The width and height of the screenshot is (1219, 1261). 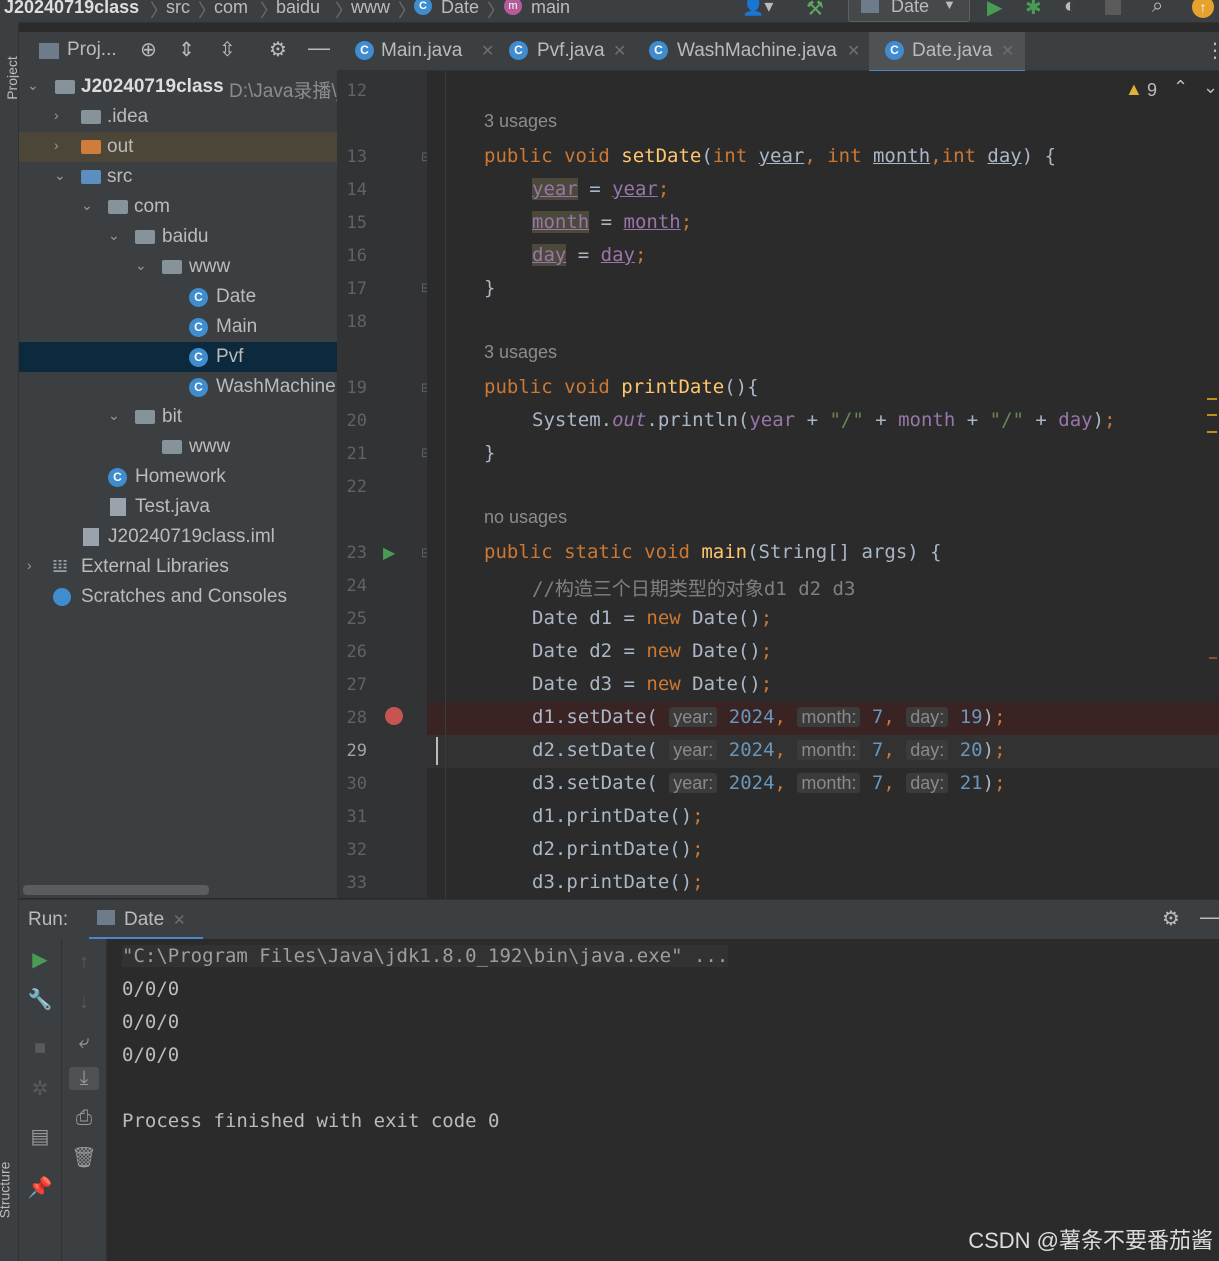 What do you see at coordinates (178, 117) in the screenshot?
I see `tree-item-idea: › .idea` at bounding box center [178, 117].